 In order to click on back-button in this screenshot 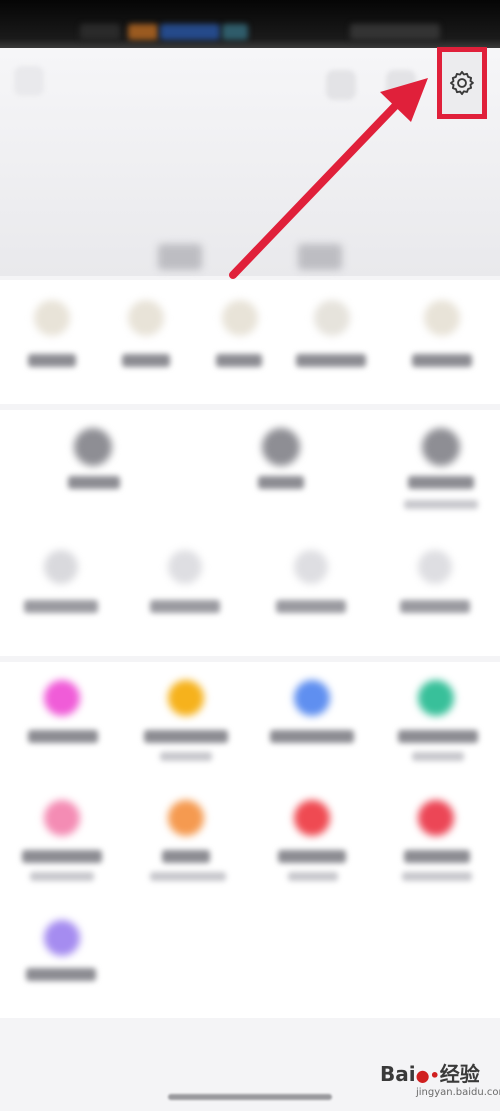, I will do `click(29, 81)`.